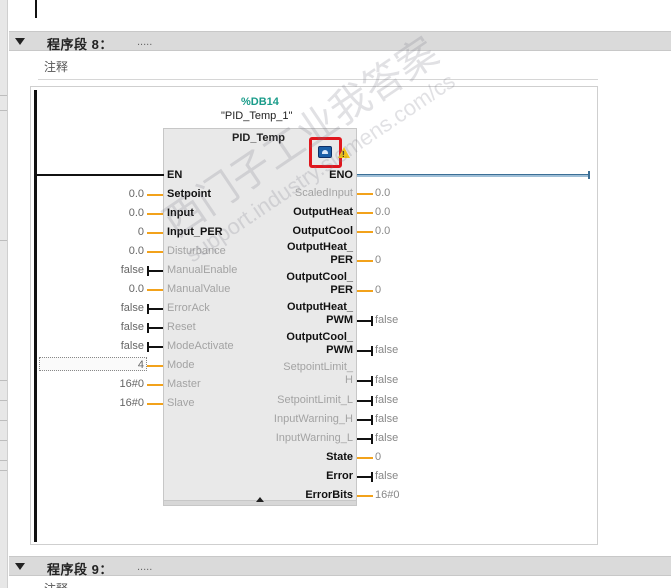 The height and width of the screenshot is (588, 671). What do you see at coordinates (56, 66) in the screenshot?
I see `network-8-comment: 注释` at bounding box center [56, 66].